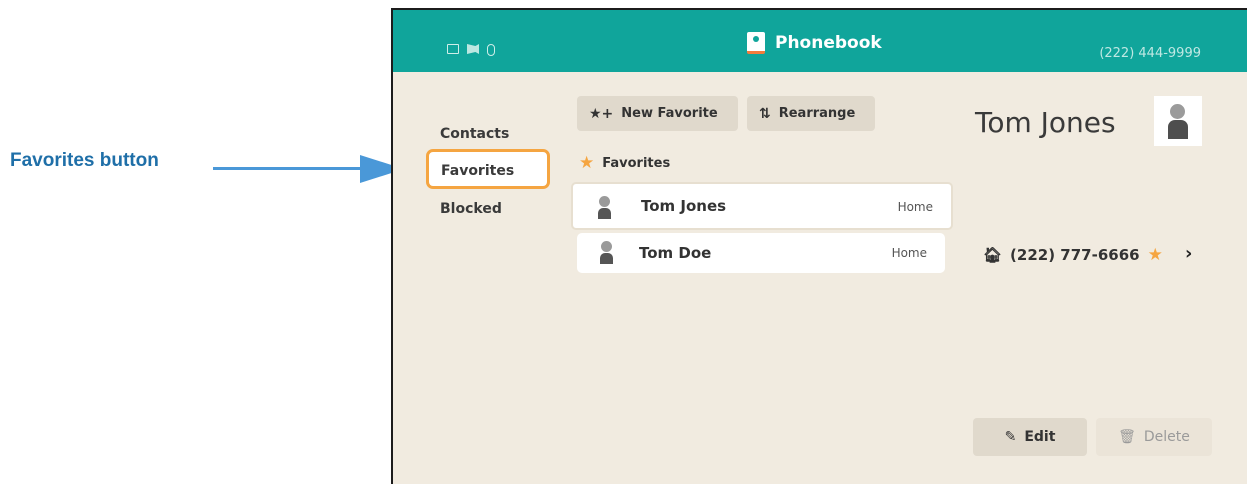  I want to click on microphone-icon, so click(491, 50).